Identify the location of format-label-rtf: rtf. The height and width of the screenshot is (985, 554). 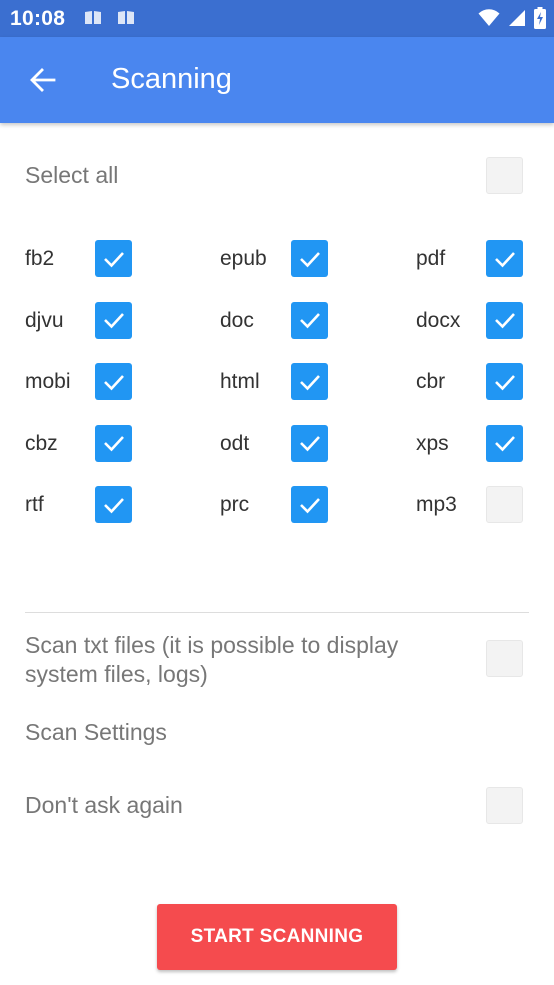
(34, 504).